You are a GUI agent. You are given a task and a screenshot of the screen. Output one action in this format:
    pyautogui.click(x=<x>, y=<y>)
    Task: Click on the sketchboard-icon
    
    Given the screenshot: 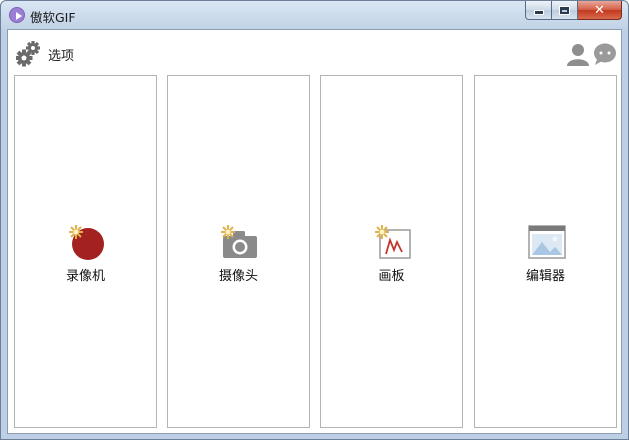 What is the action you would take?
    pyautogui.click(x=392, y=242)
    